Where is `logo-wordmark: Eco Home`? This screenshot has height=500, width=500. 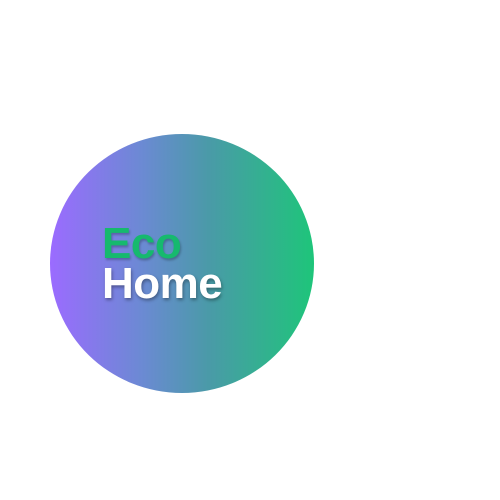
logo-wordmark: Eco Home is located at coordinates (162, 263).